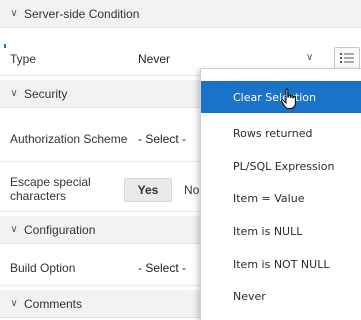  Describe the element at coordinates (162, 139) in the screenshot. I see `authorization-select: - Select -` at that location.